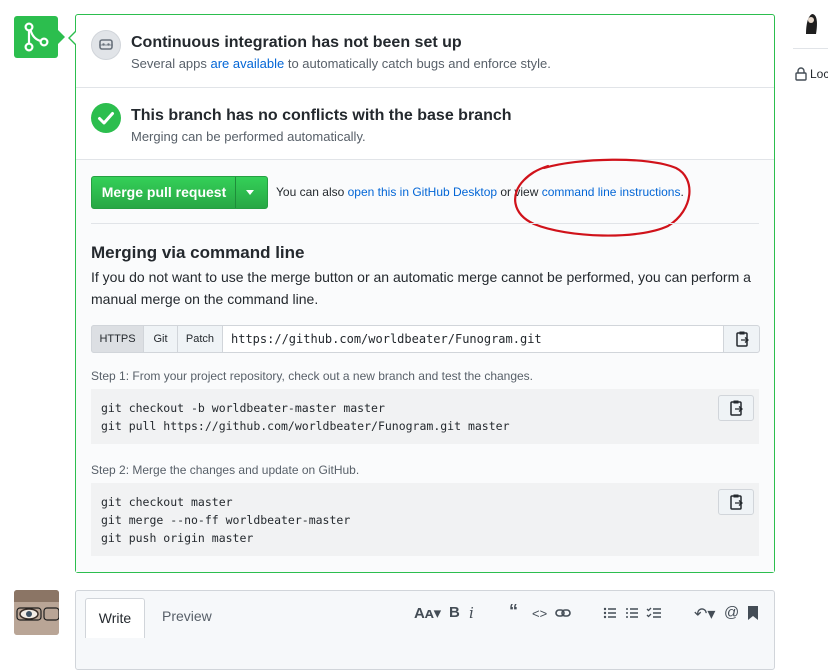 The height and width of the screenshot is (670, 828). What do you see at coordinates (819, 74) in the screenshot?
I see `lock-conversation-link: Loc` at bounding box center [819, 74].